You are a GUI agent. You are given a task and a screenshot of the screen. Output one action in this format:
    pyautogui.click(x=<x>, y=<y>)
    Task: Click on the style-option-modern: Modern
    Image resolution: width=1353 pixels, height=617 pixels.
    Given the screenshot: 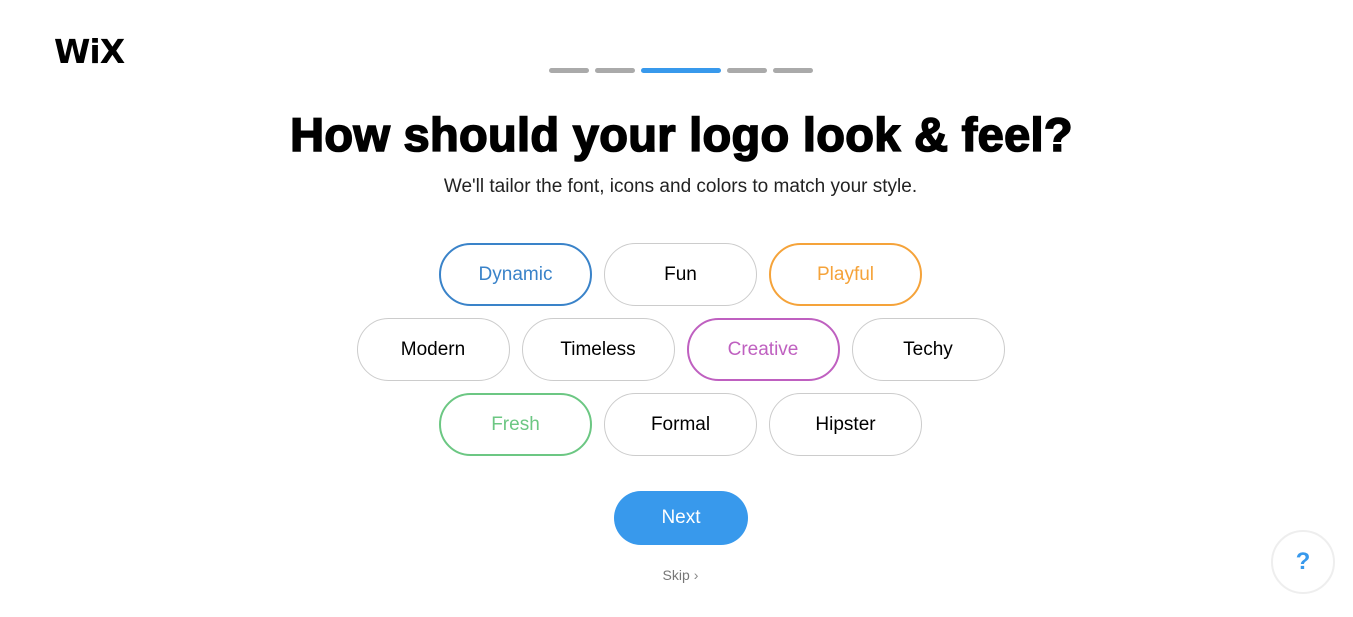 What is the action you would take?
    pyautogui.click(x=433, y=349)
    